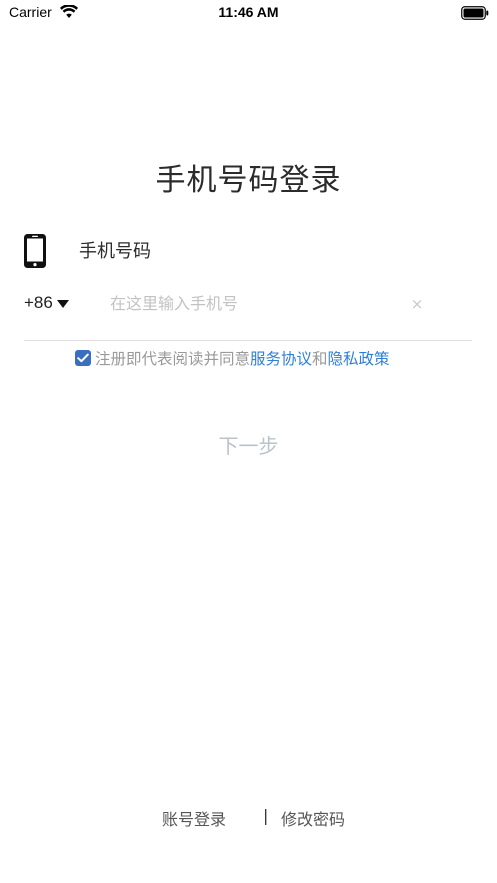  Describe the element at coordinates (173, 359) in the screenshot. I see `agreement-prefix: 注册即代表阅读并同意` at that location.